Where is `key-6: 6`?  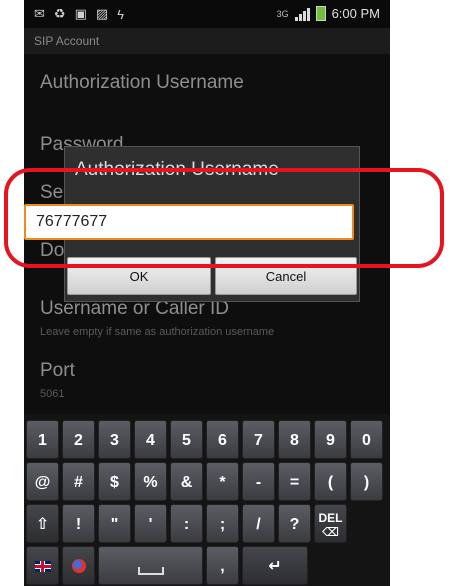 key-6: 6 is located at coordinates (222, 439).